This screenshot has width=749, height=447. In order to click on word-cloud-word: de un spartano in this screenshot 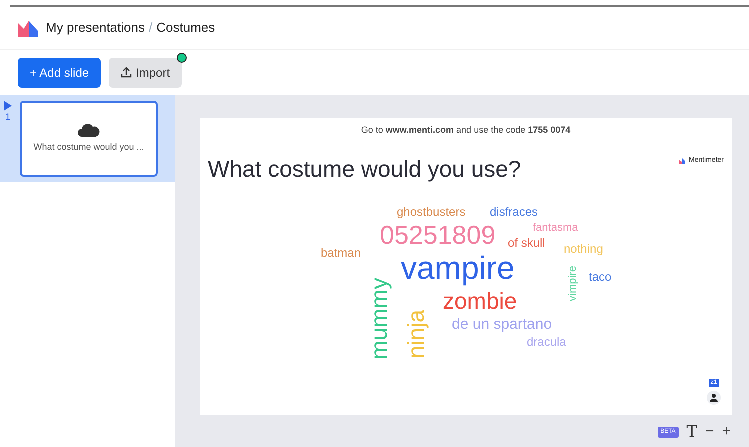, I will do `click(502, 324)`.